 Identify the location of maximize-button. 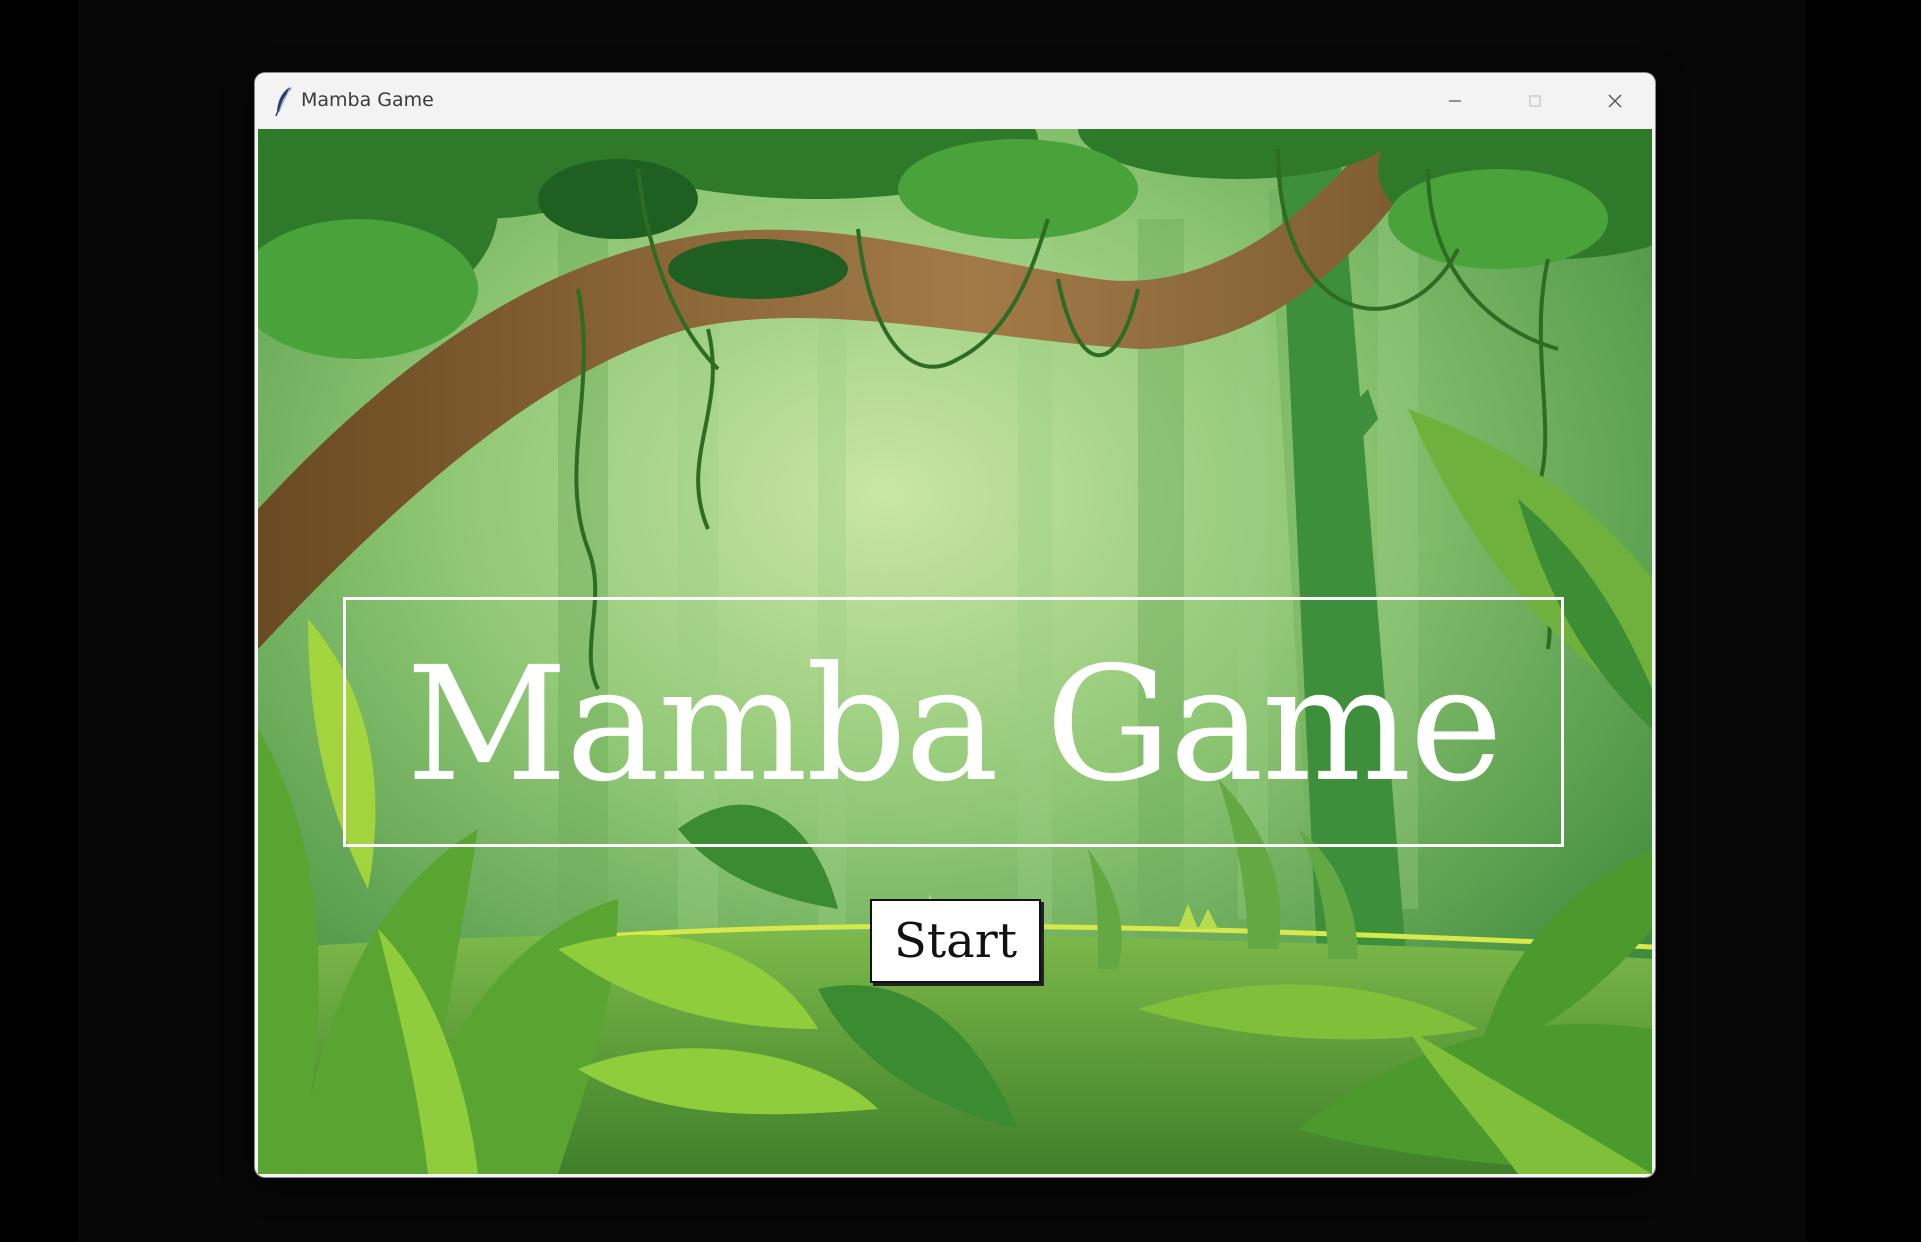
(1535, 101).